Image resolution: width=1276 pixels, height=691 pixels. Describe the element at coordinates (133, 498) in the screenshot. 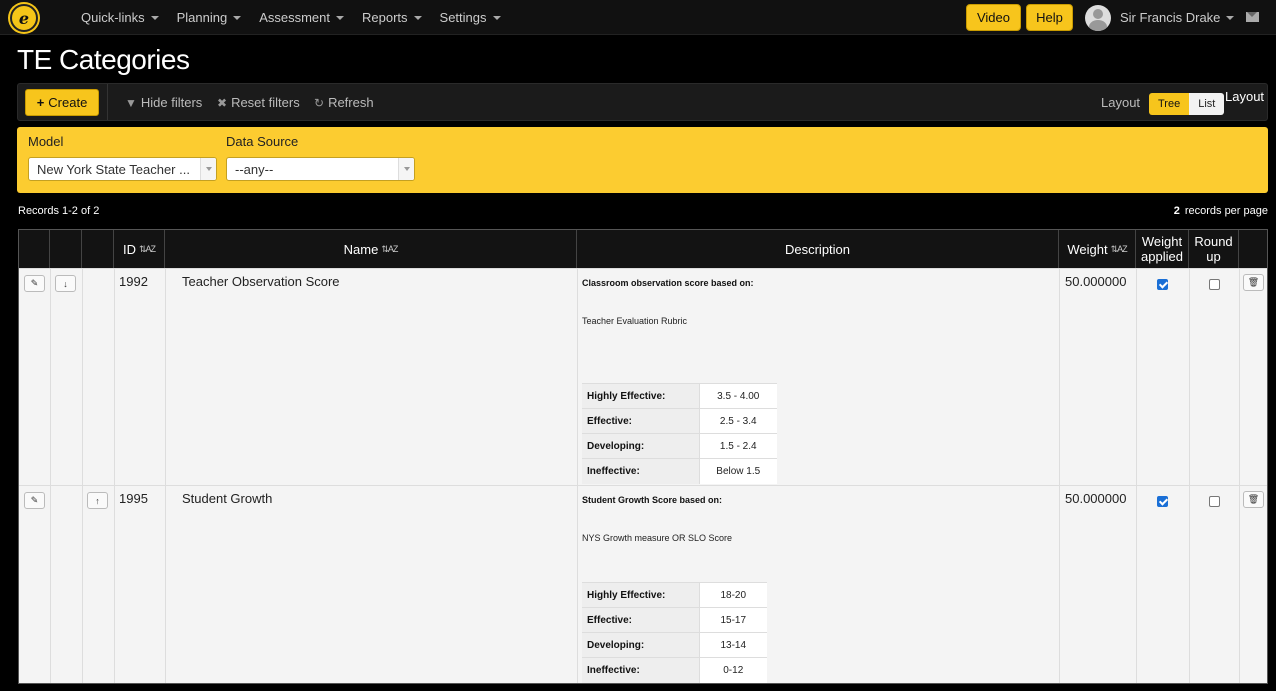

I see `row-id: 1995` at that location.